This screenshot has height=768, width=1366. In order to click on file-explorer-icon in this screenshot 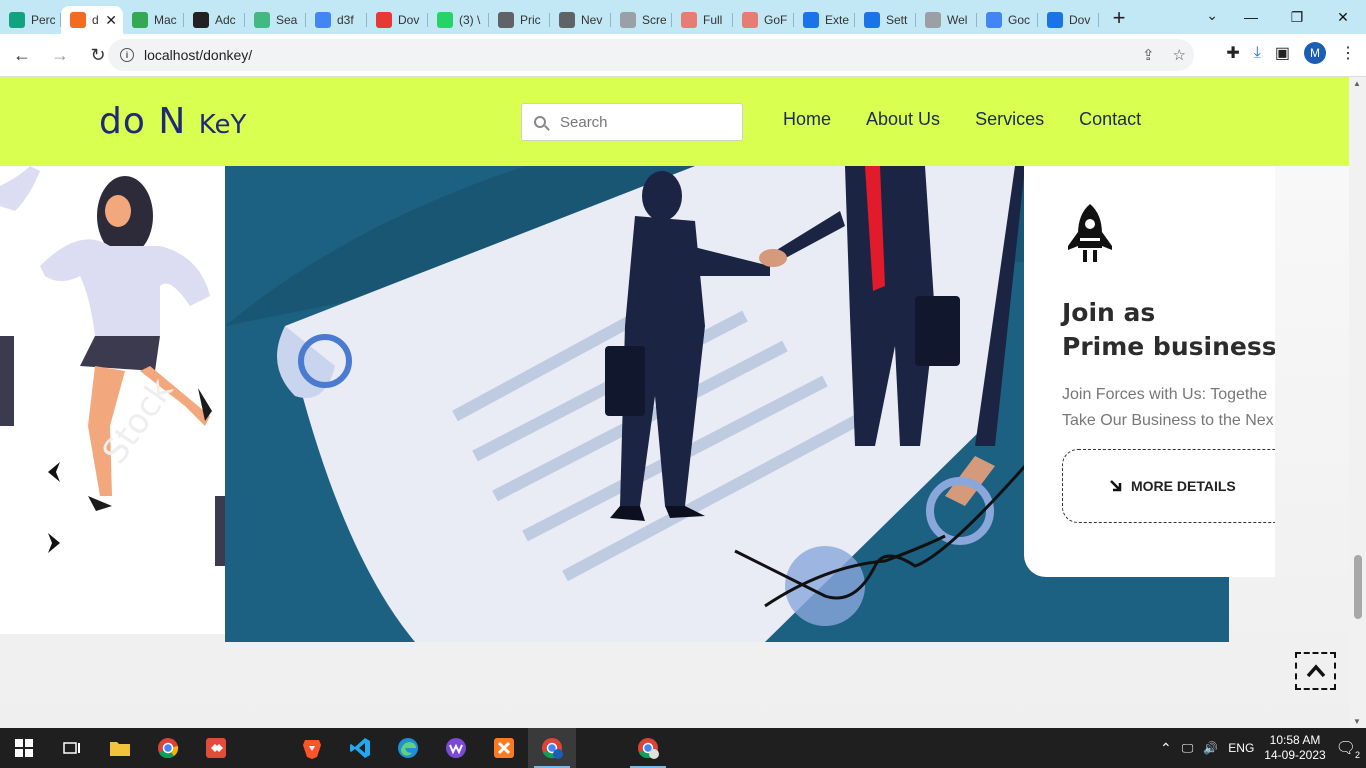, I will do `click(120, 748)`.